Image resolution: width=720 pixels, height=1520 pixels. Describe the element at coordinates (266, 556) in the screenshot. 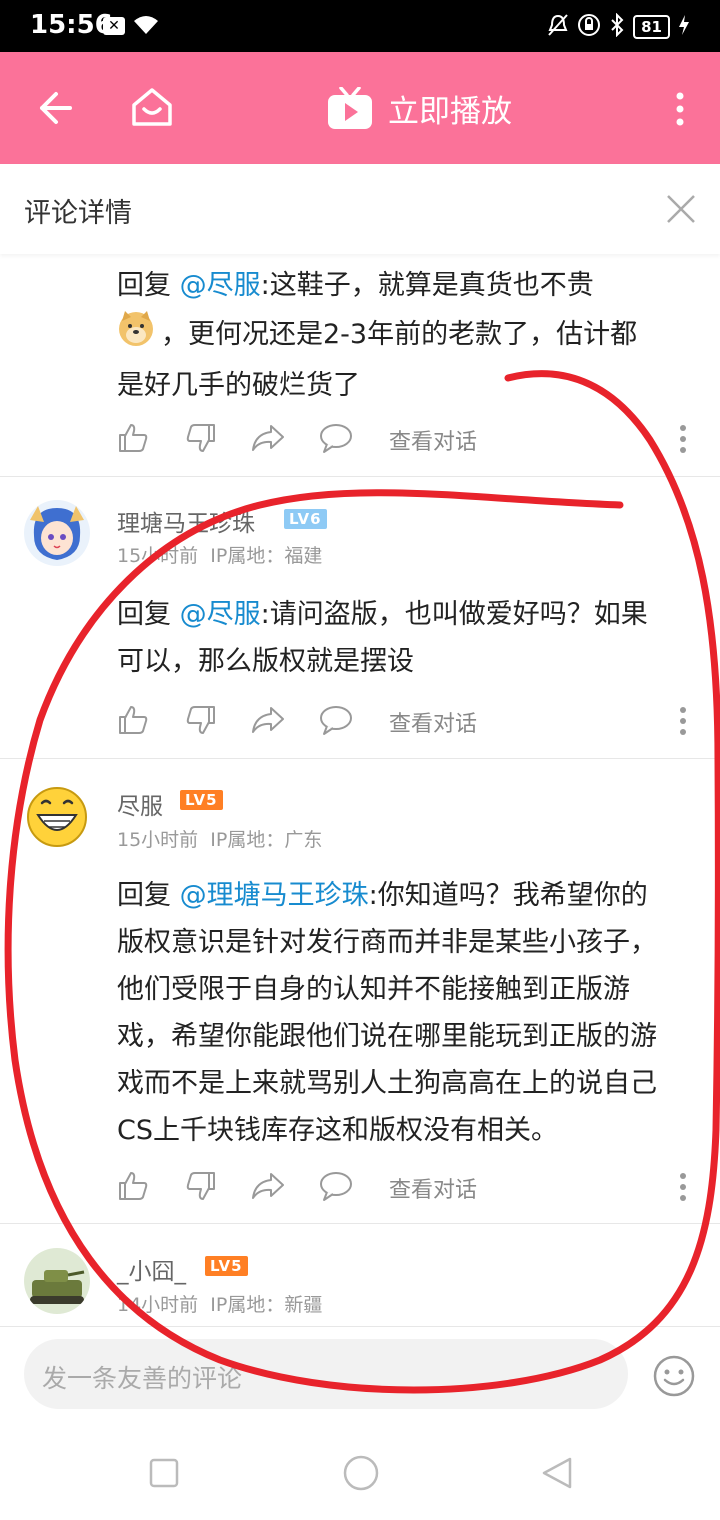

I see `ip-location: IP属地：福建` at that location.